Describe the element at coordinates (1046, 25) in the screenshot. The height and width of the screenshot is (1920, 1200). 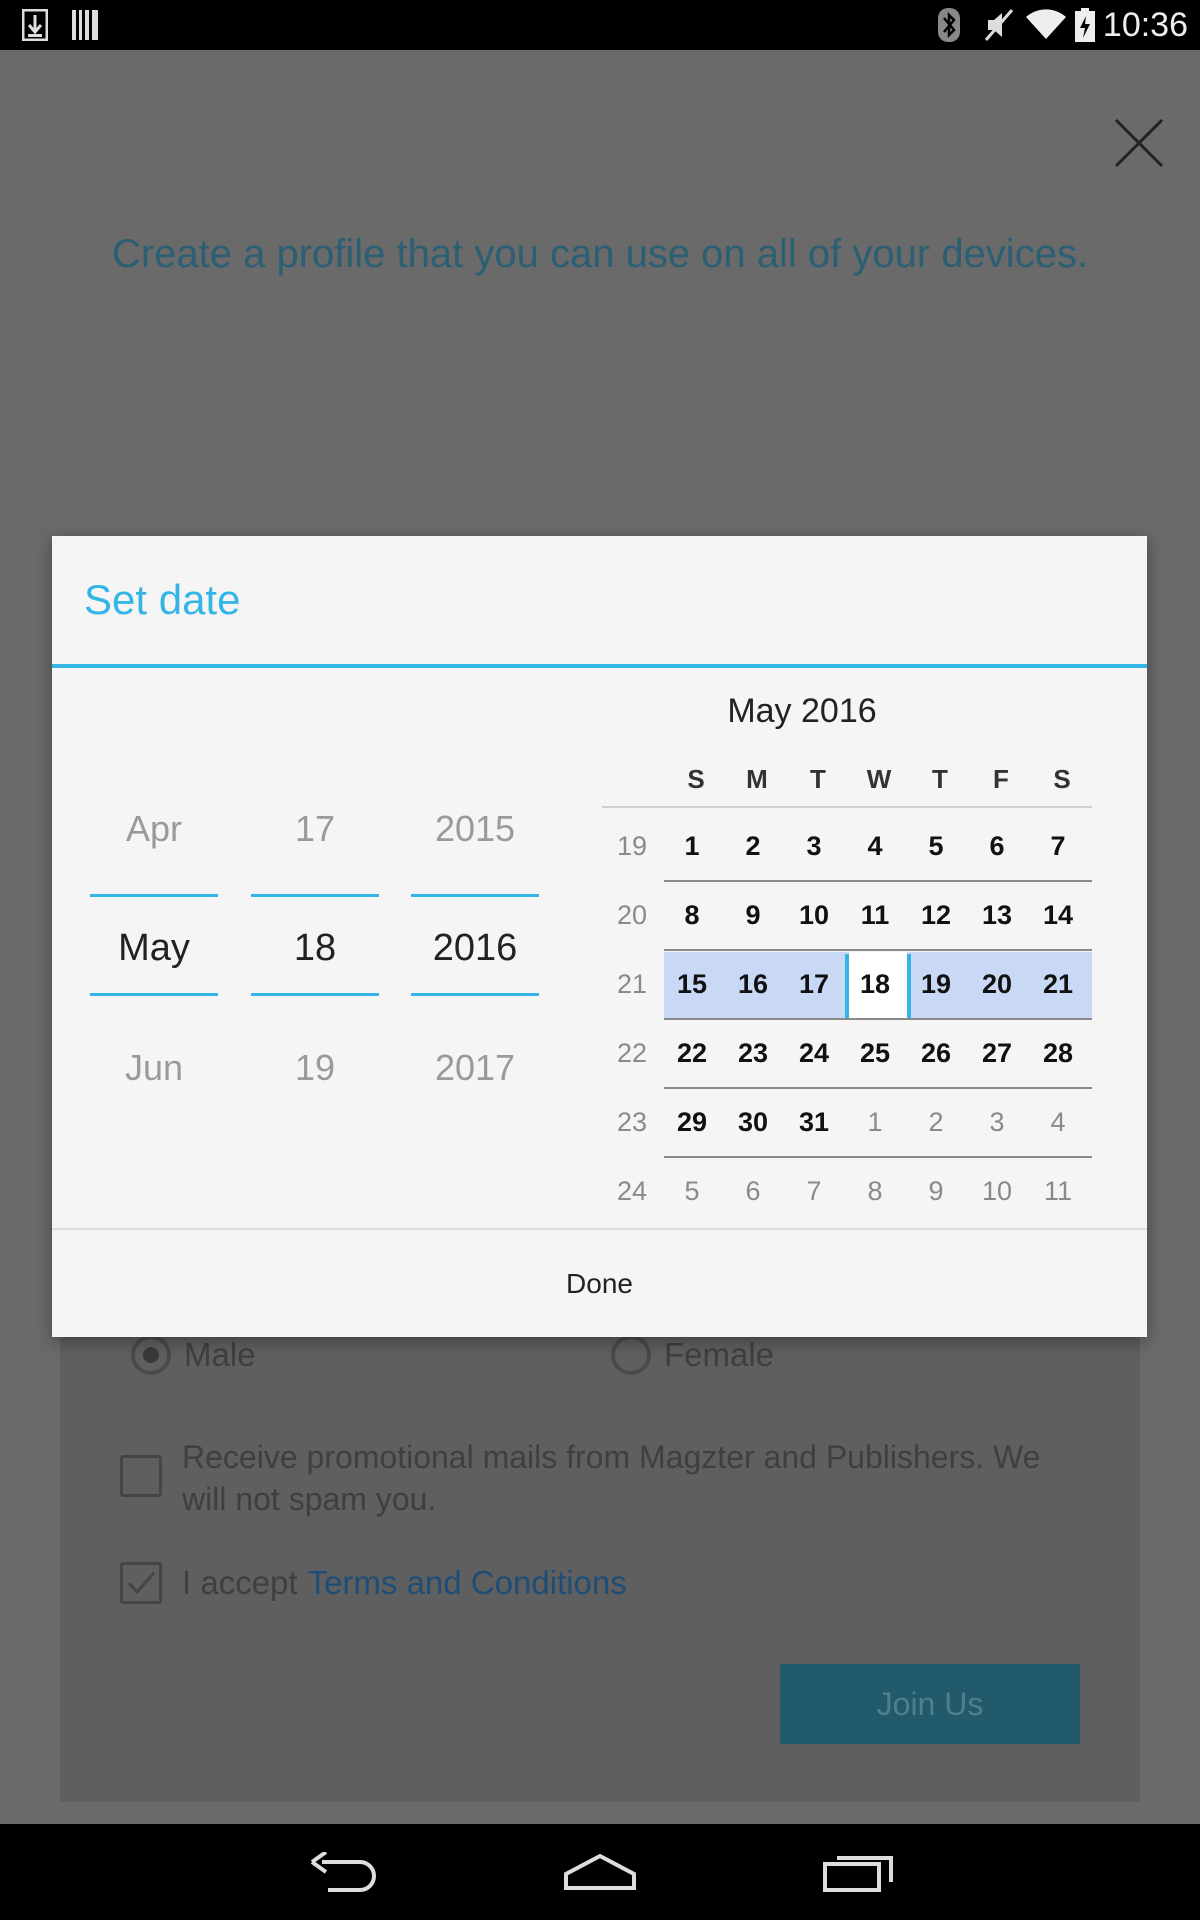
I see `wifi-icon` at that location.